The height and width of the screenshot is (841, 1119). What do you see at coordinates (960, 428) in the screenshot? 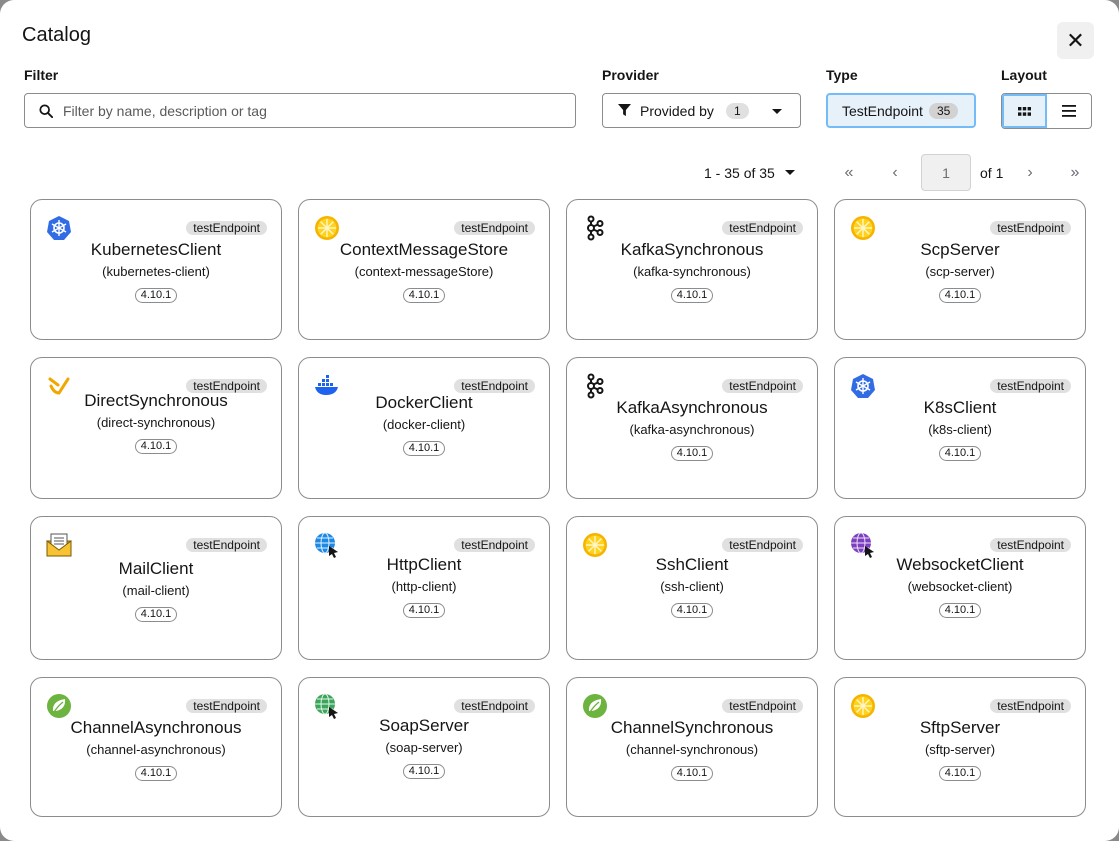
I see `catalog-card: testEndpoint K8sClient (k8s-client) 4.10.1` at bounding box center [960, 428].